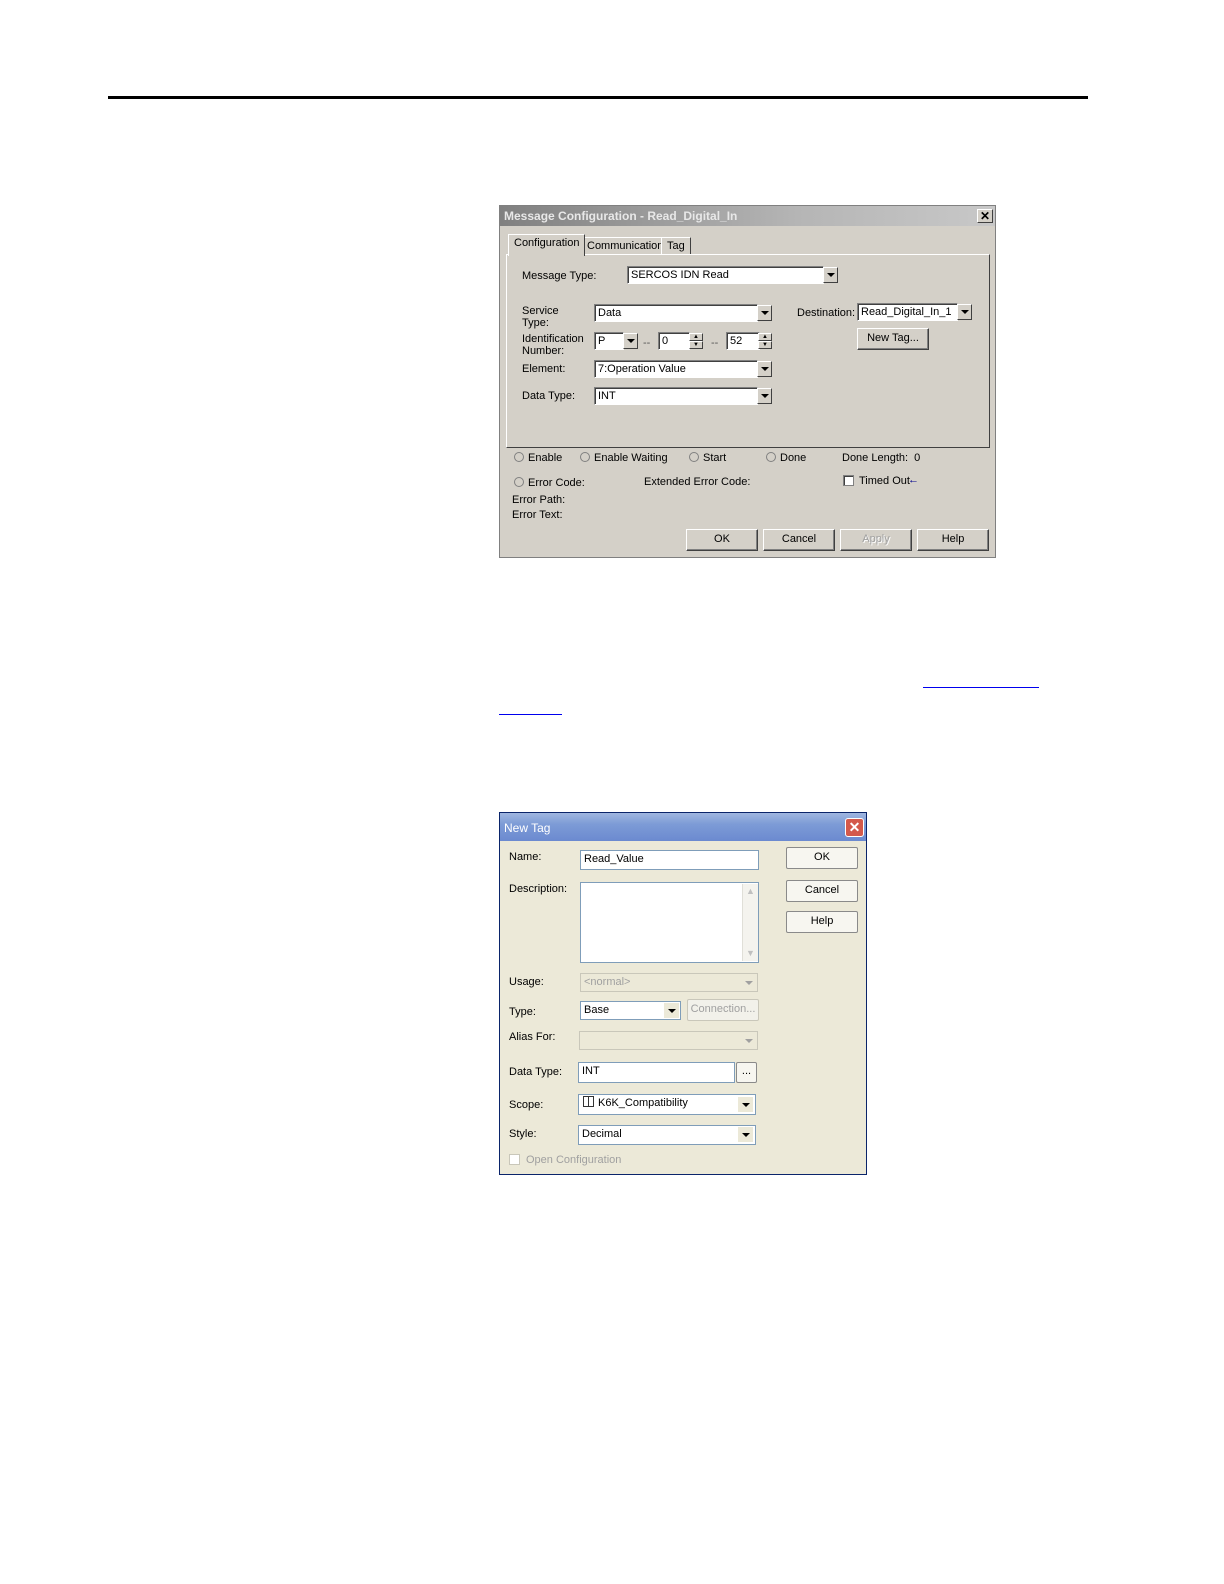  Describe the element at coordinates (602, 1134) in the screenshot. I see `style-value: Decimal` at that location.